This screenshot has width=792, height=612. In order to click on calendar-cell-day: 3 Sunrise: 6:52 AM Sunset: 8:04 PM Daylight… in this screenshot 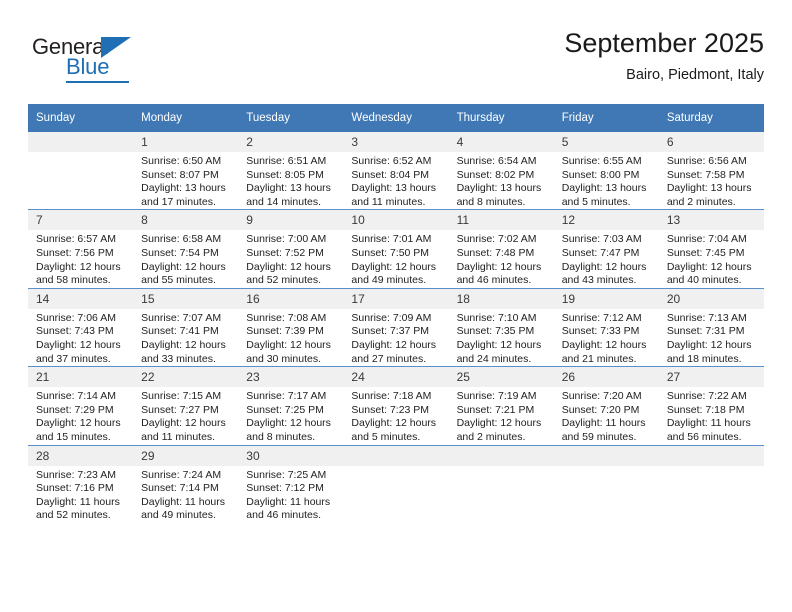, I will do `click(396, 171)`.